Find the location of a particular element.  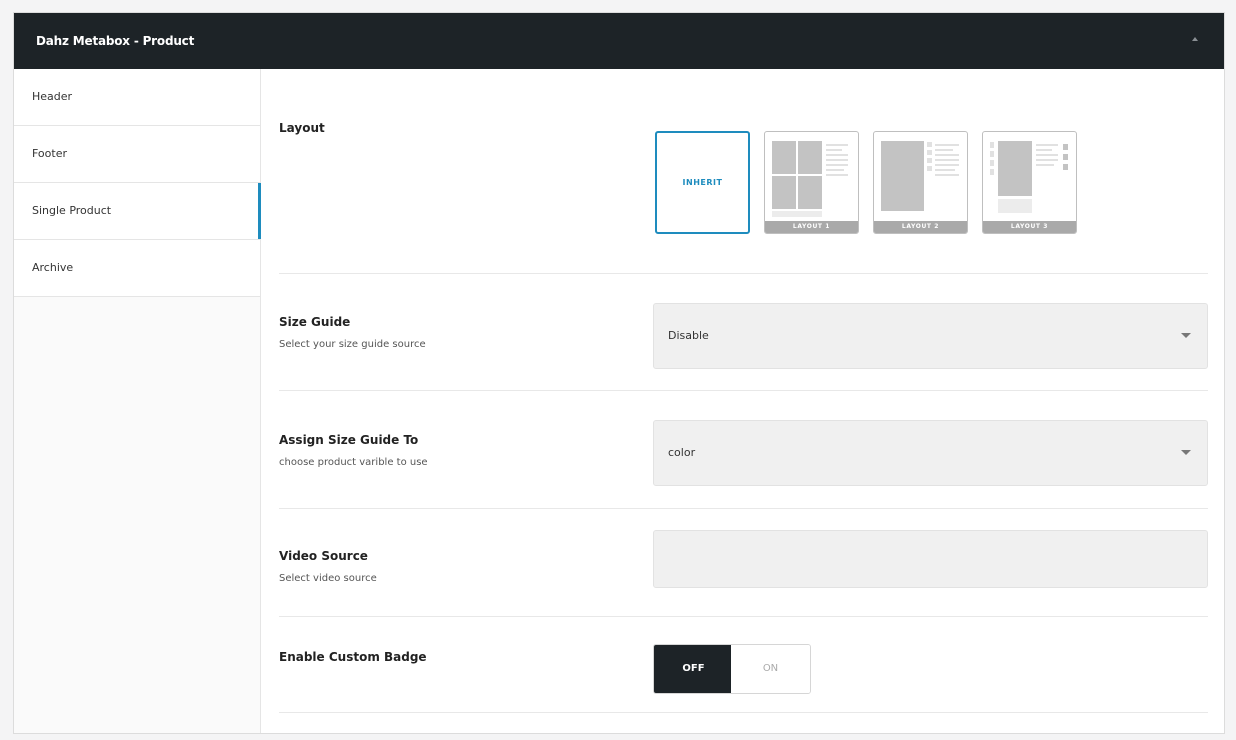

assign-size-guide-title: Assign Size Guide To is located at coordinates (349, 440).